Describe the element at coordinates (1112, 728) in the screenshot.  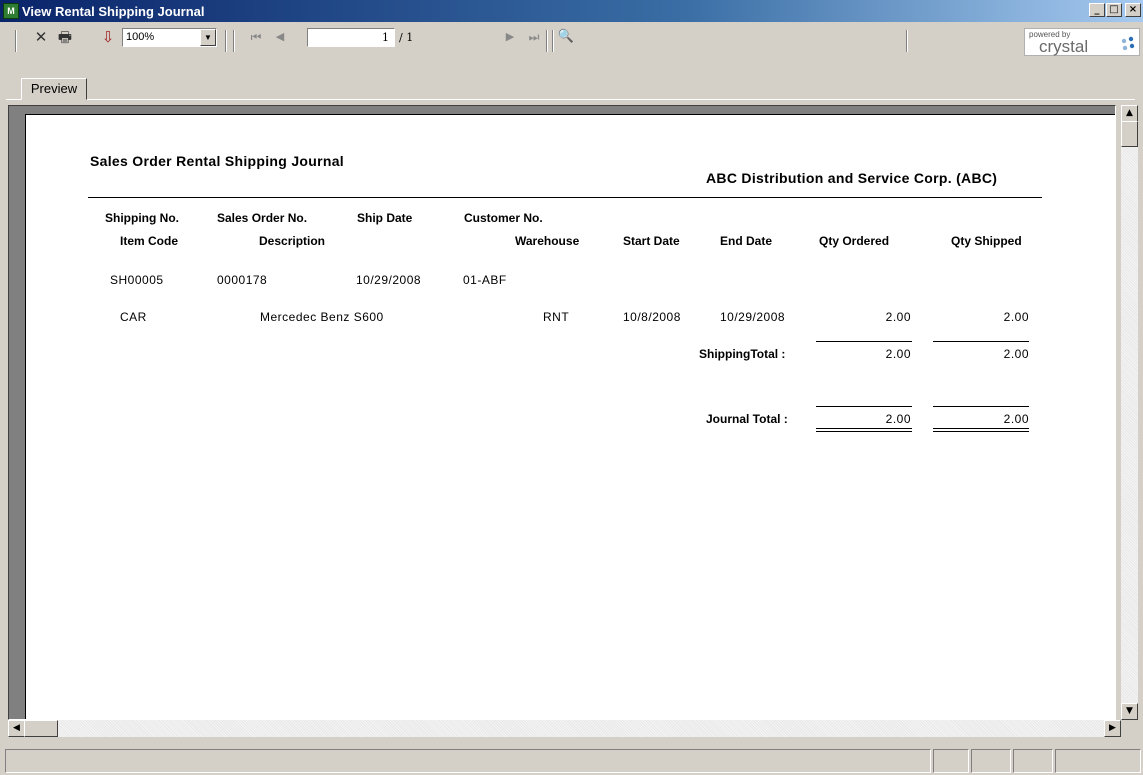
I see `scroll-right-icon: ▶` at that location.